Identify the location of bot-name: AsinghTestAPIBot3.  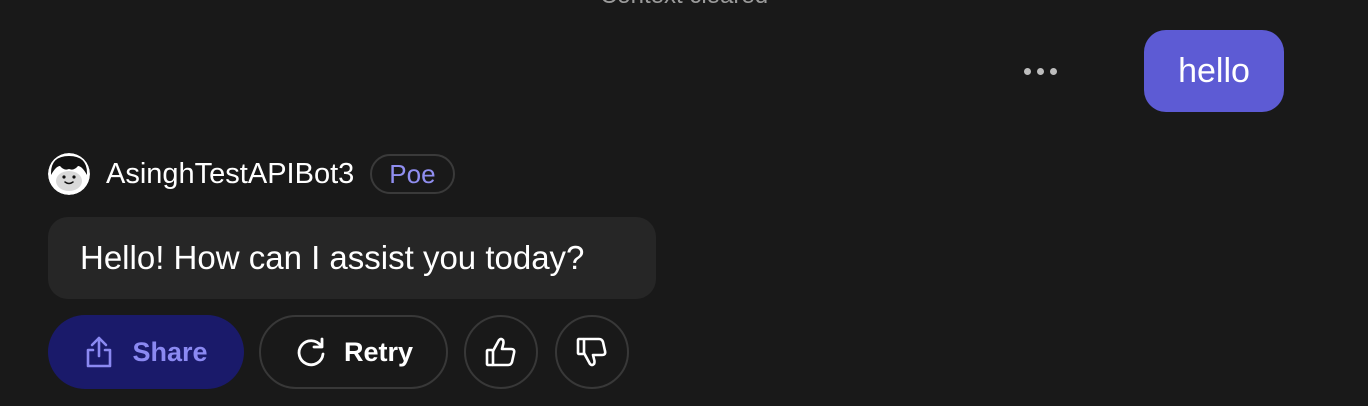
(230, 174).